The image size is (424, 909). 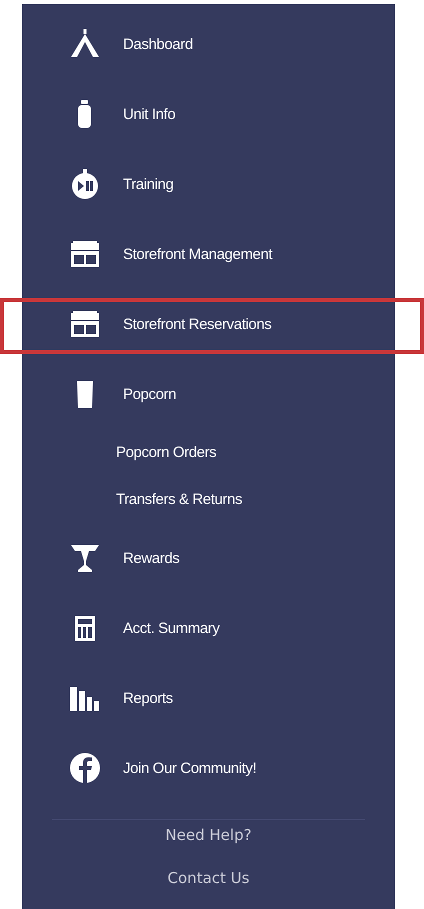 I want to click on submenu-item: Transfers & Returns, so click(x=179, y=499).